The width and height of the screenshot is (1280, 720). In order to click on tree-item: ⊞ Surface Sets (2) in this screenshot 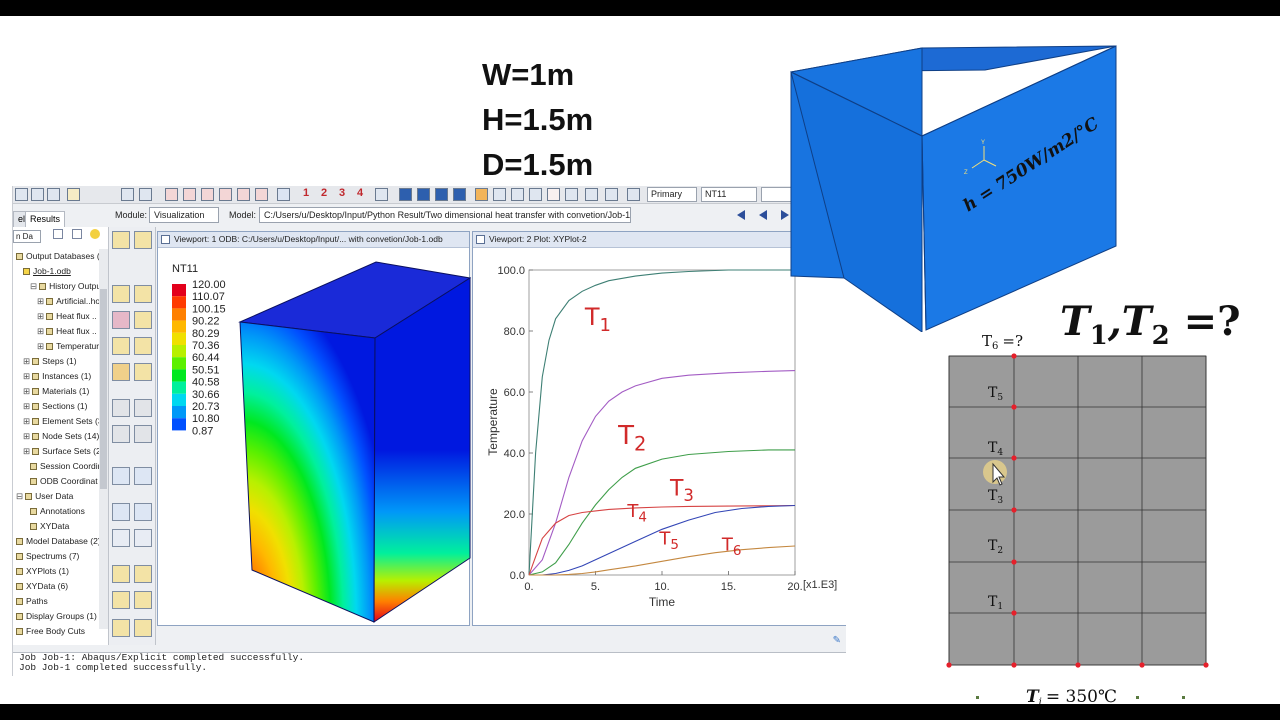, I will do `click(63, 451)`.